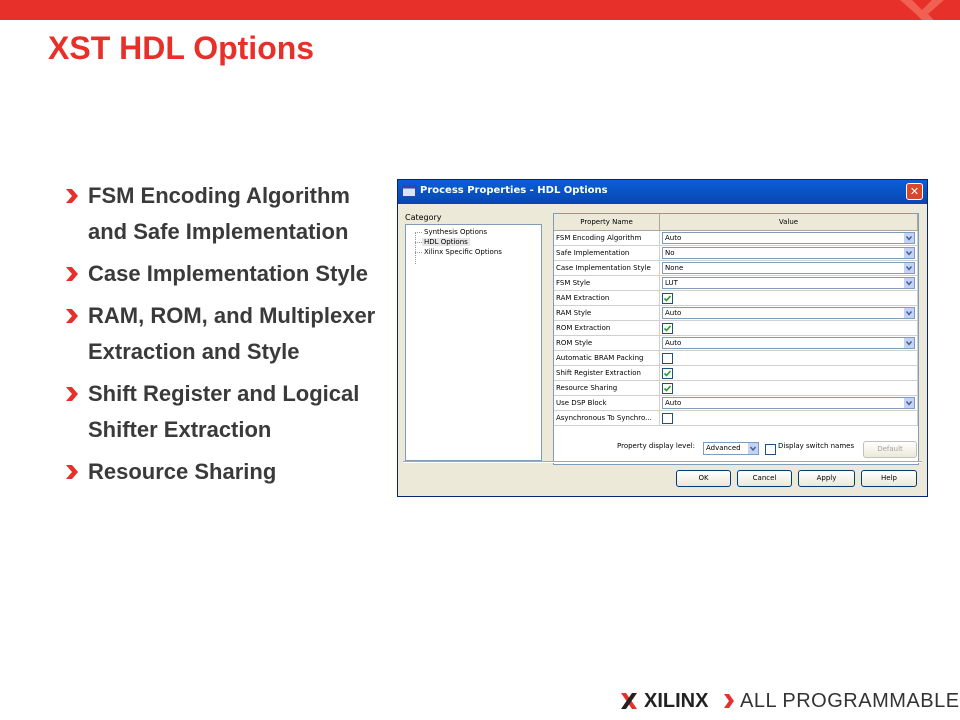 The image size is (960, 720). Describe the element at coordinates (446, 242) in the screenshot. I see `tree-item-hdl-options: HDL Options` at that location.